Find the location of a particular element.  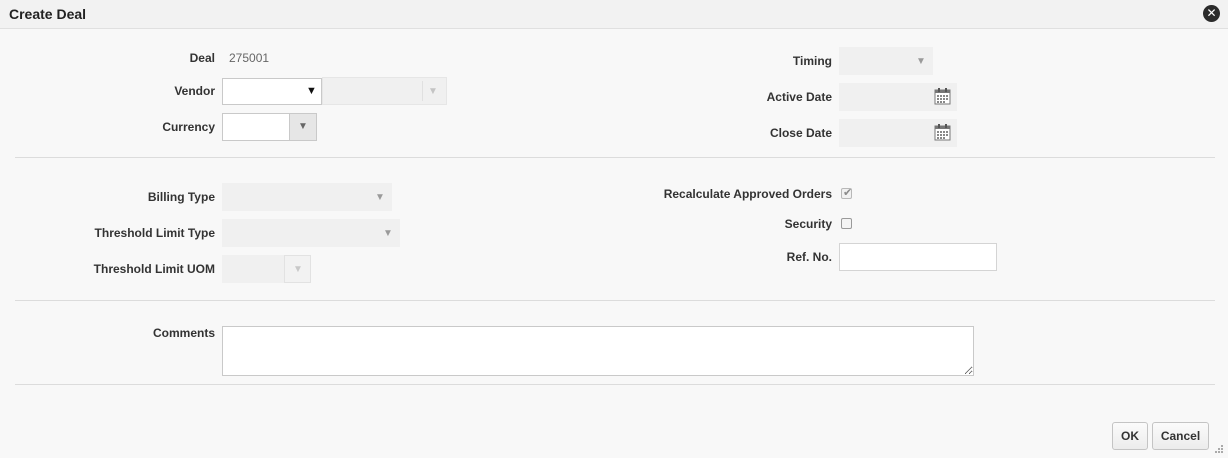

currency-dropdown-button: ▼ is located at coordinates (303, 127).